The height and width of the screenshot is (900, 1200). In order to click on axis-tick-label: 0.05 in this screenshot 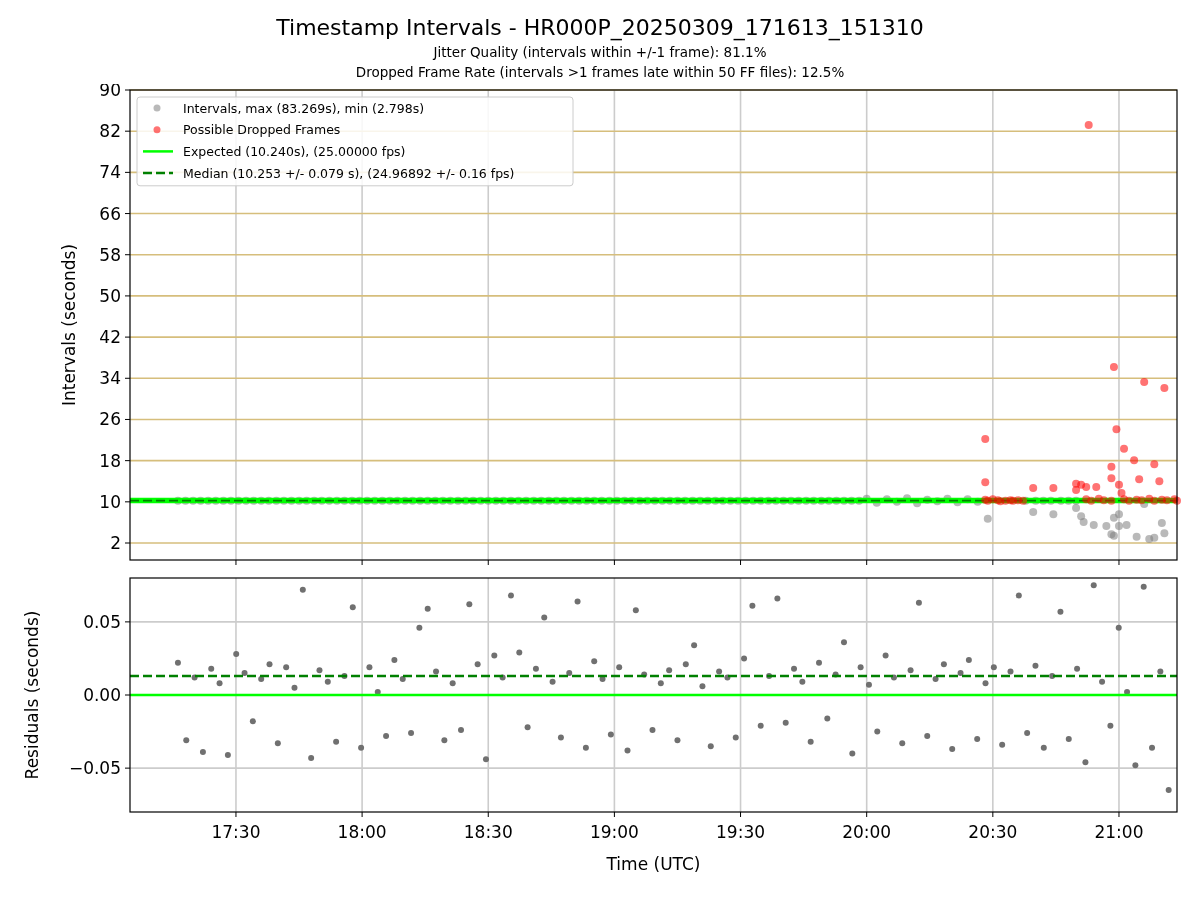, I will do `click(102, 621)`.